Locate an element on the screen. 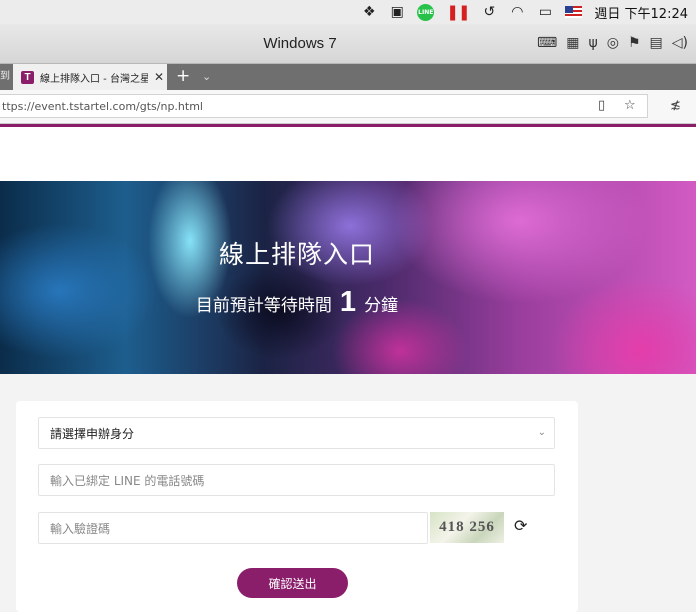 The width and height of the screenshot is (696, 612). vm-title: Windows 7 is located at coordinates (300, 43).